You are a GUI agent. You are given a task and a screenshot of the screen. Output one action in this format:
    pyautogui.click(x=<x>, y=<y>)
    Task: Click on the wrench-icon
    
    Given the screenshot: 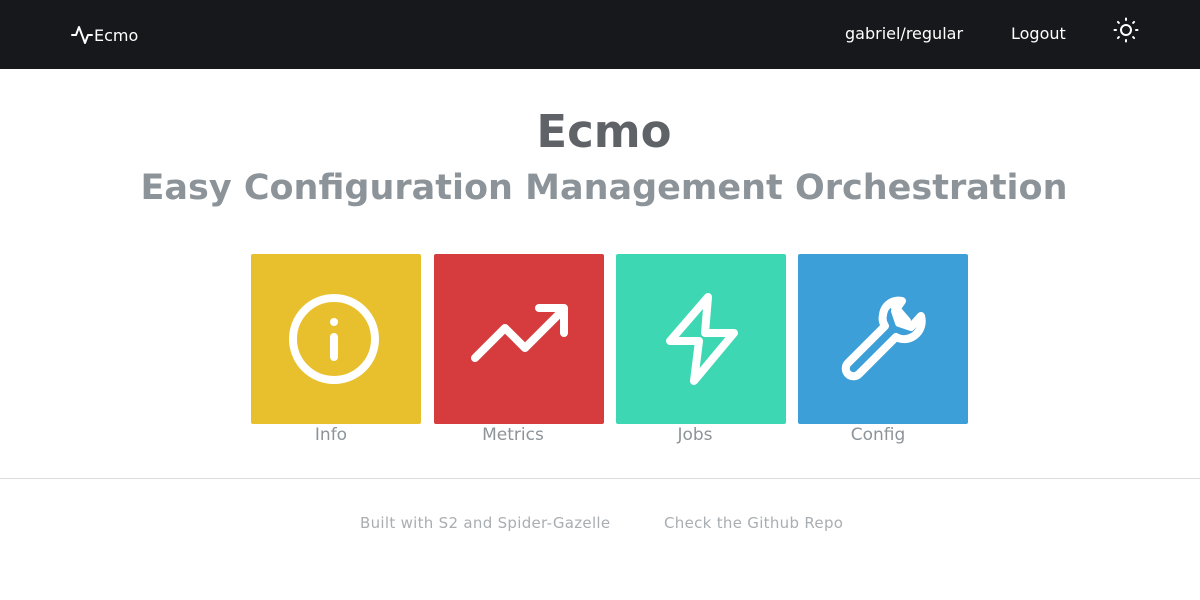 What is the action you would take?
    pyautogui.click(x=883, y=339)
    